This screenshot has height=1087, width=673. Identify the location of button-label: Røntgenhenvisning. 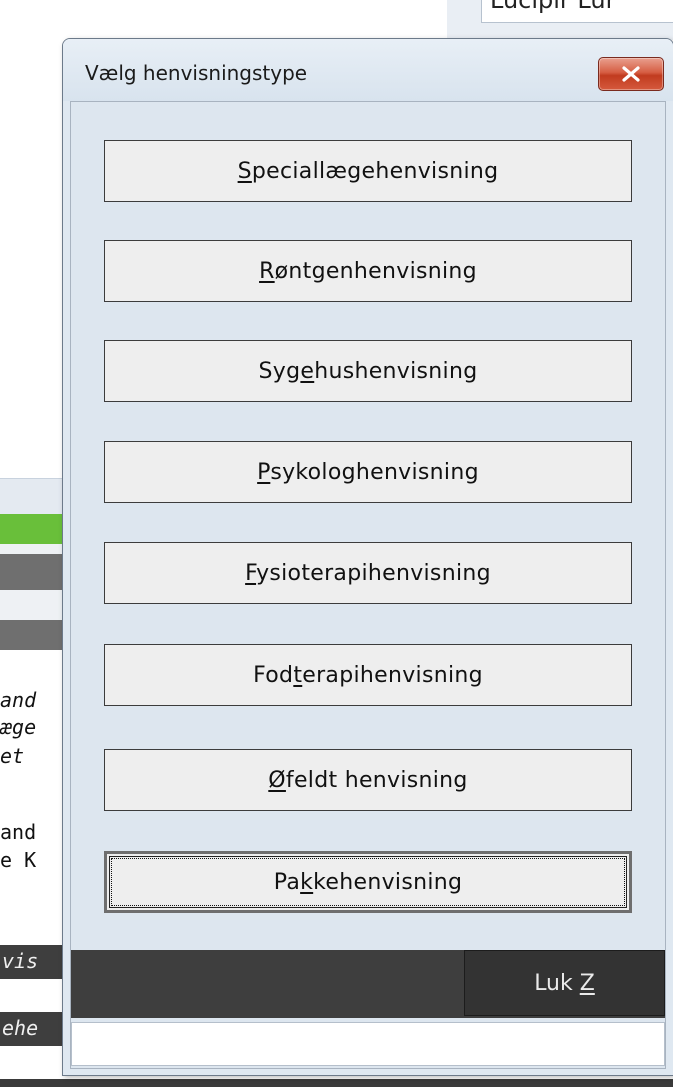
(368, 271).